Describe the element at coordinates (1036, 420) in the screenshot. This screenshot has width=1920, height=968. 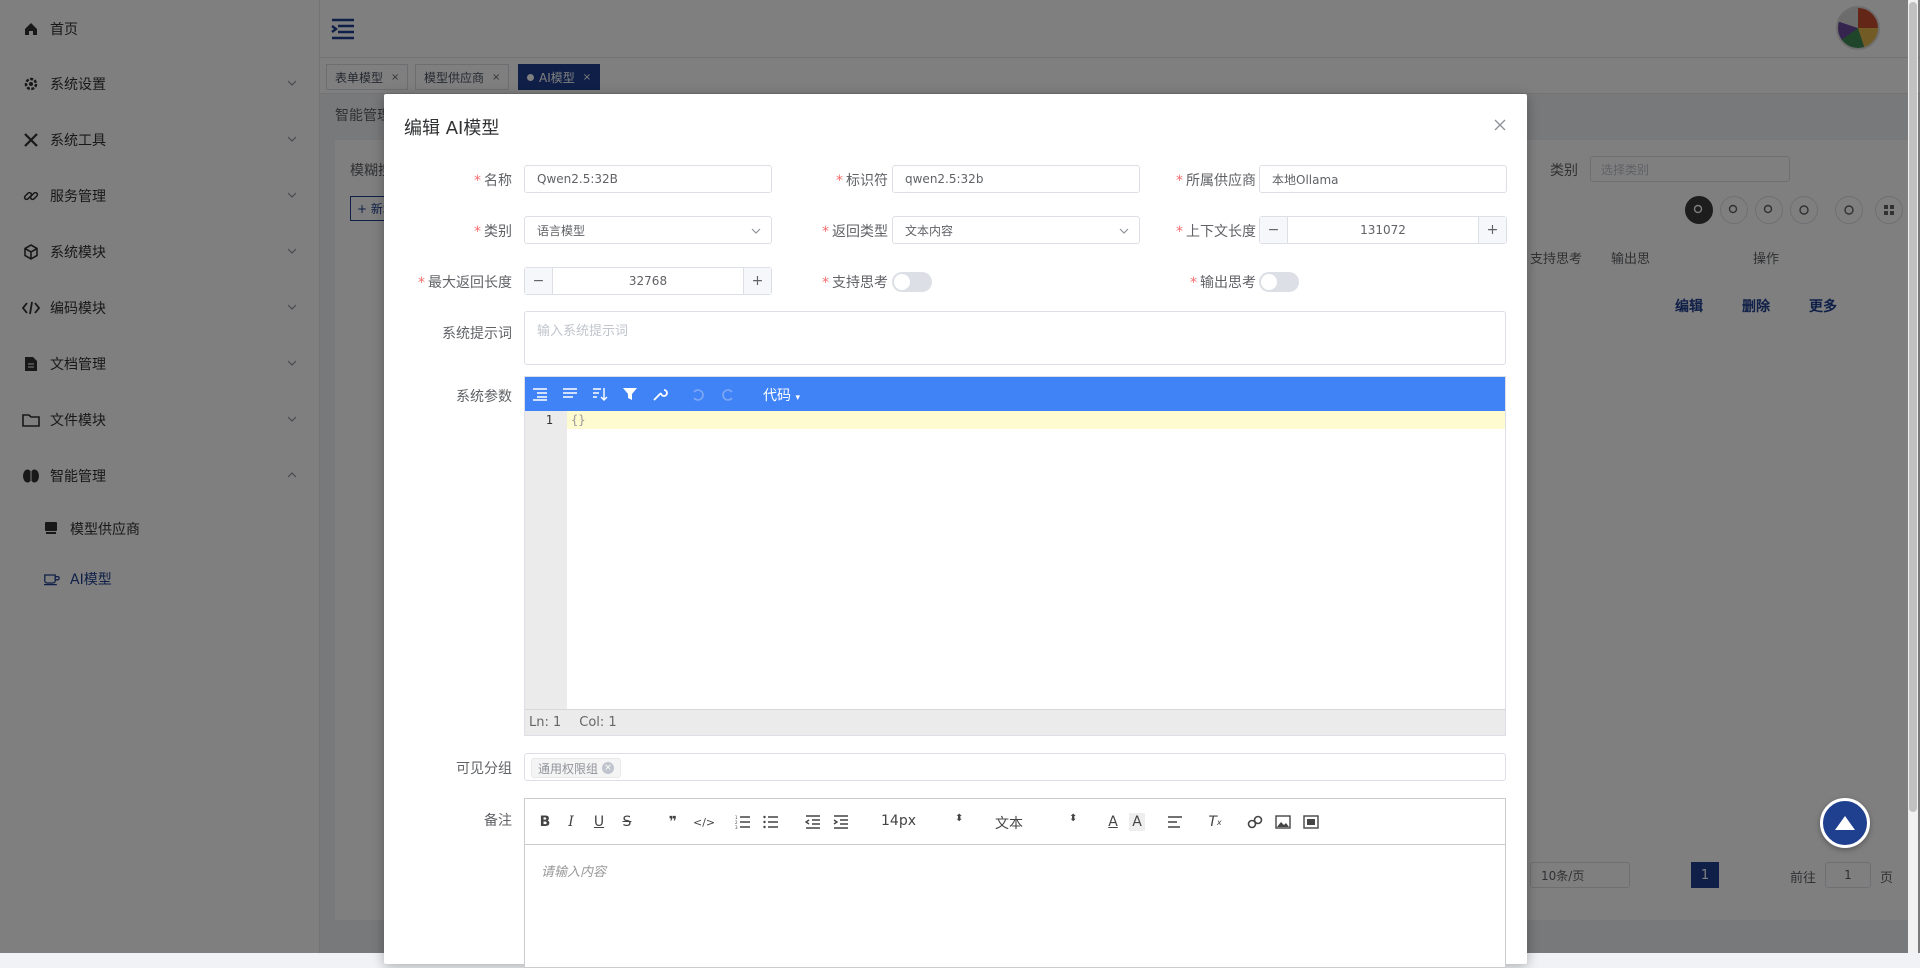
I see `active-line-highlight` at that location.